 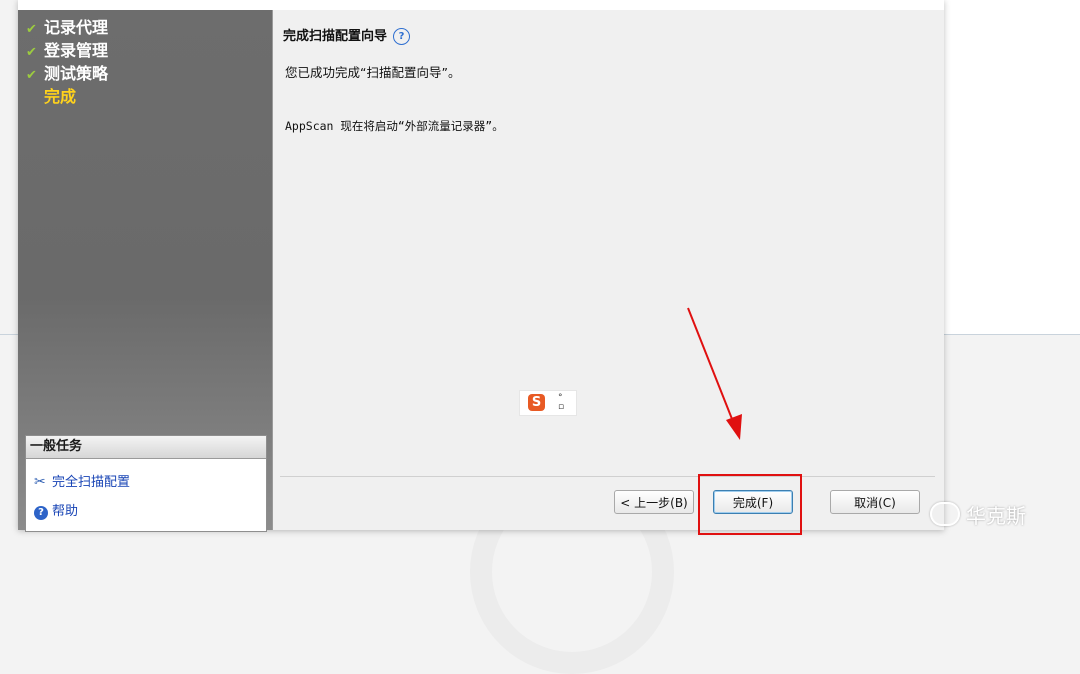 What do you see at coordinates (945, 514) in the screenshot?
I see `wechat-icon` at bounding box center [945, 514].